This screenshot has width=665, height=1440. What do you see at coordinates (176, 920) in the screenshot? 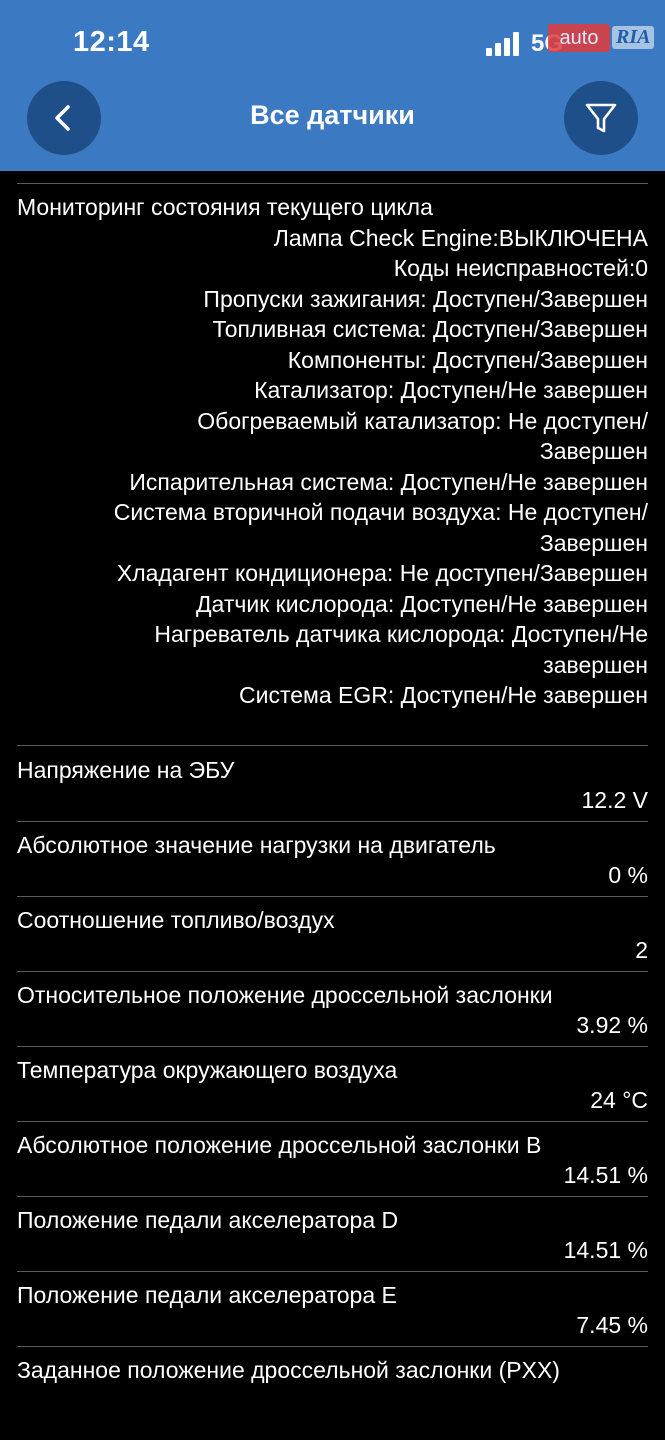
I see `sensor-label: Соотношение топливо/воздух` at bounding box center [176, 920].